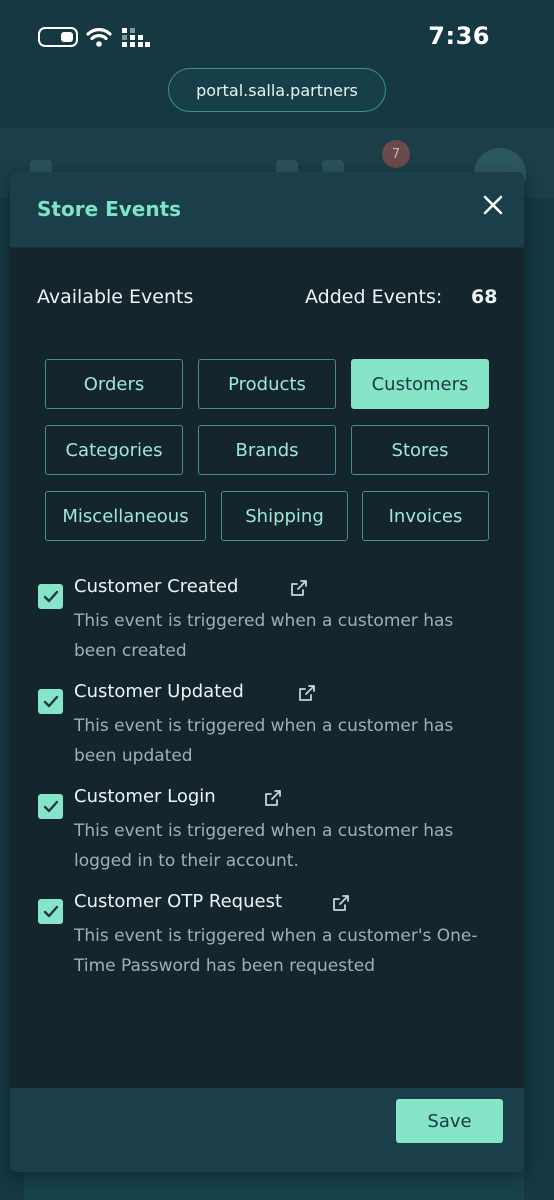 This screenshot has width=554, height=1200. Describe the element at coordinates (115, 297) in the screenshot. I see `available-events-label: Available Events` at that location.